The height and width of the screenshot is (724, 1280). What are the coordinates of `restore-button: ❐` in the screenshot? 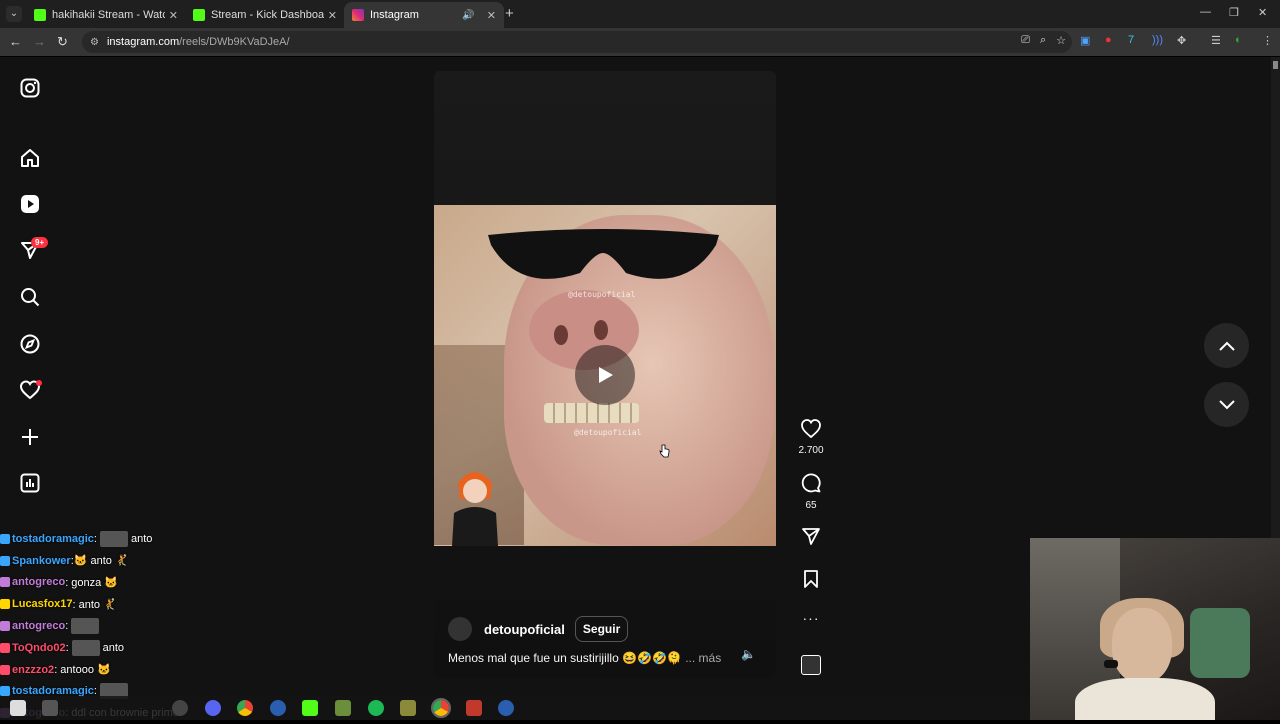 It's located at (1234, 12).